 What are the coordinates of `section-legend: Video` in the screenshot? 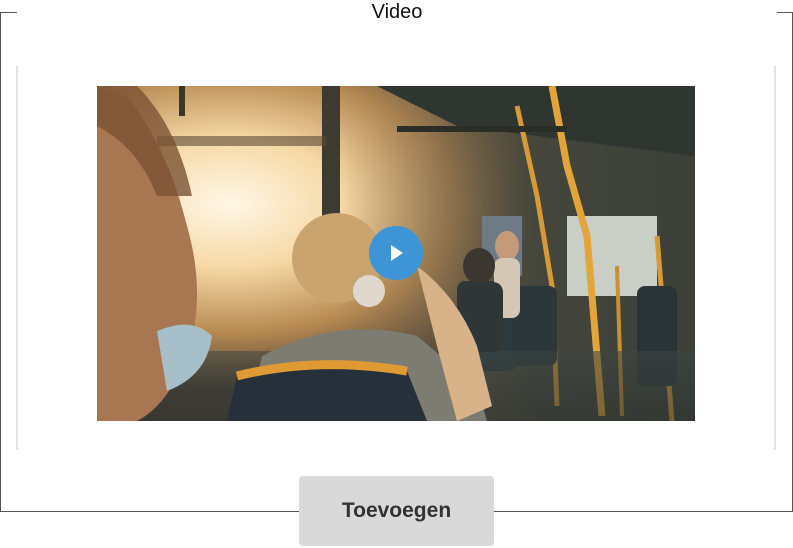 It's located at (397, 12).